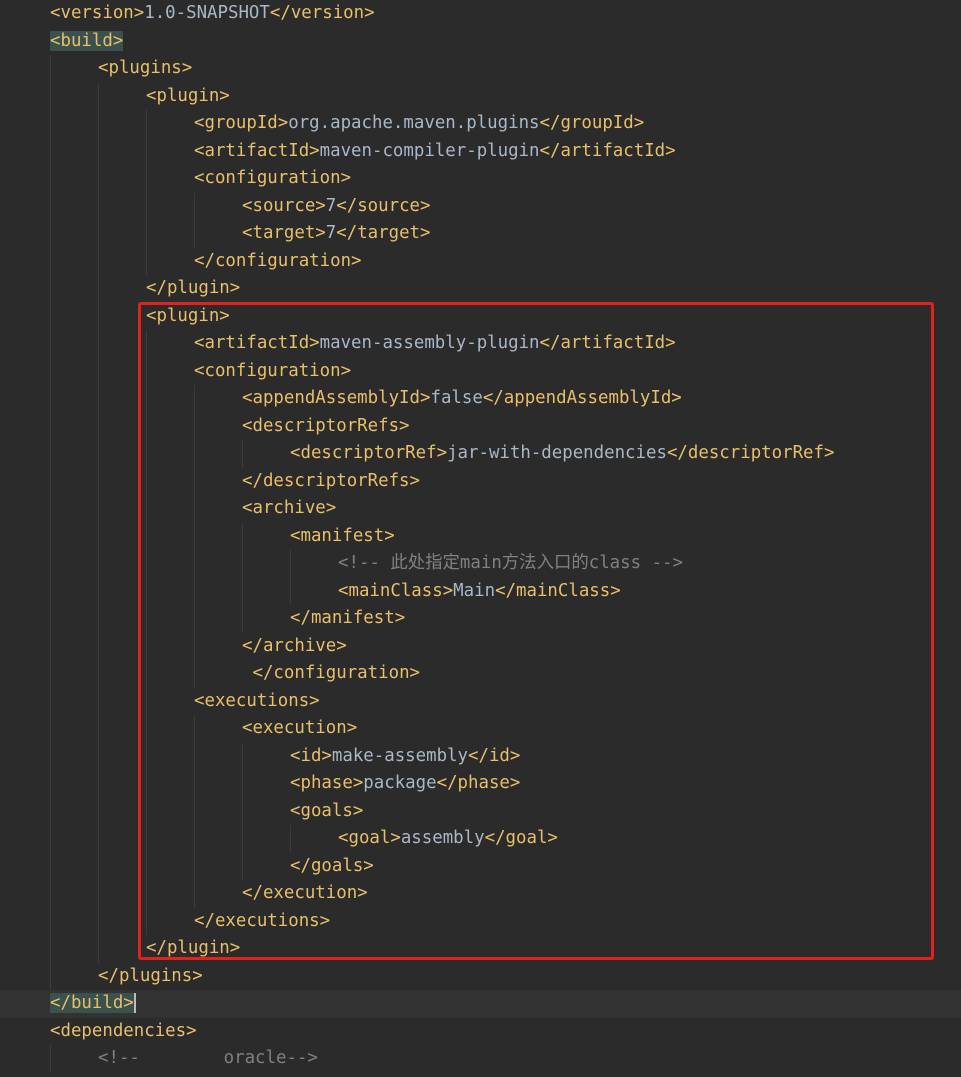 The image size is (961, 1077). Describe the element at coordinates (480, 69) in the screenshot. I see `code-line: <plugins>` at that location.